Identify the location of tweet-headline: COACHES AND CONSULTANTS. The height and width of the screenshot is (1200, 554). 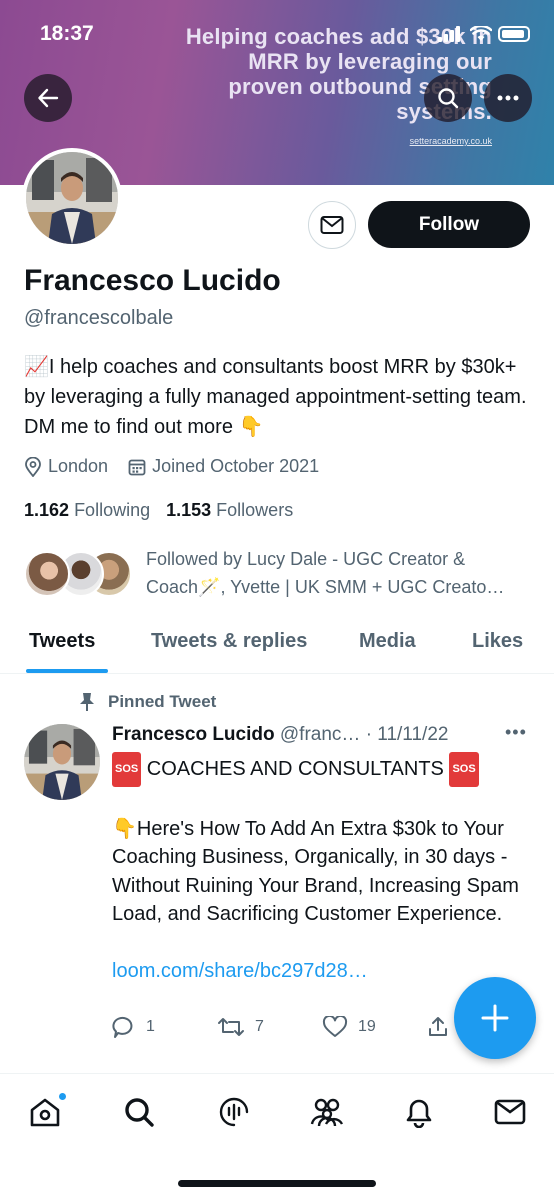
(295, 769).